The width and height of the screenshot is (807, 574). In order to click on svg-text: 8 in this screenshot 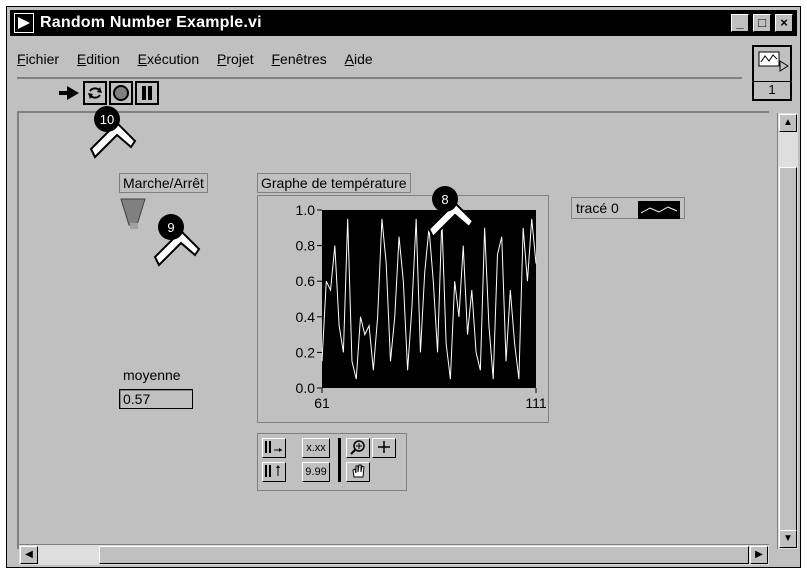, I will do `click(444, 199)`.